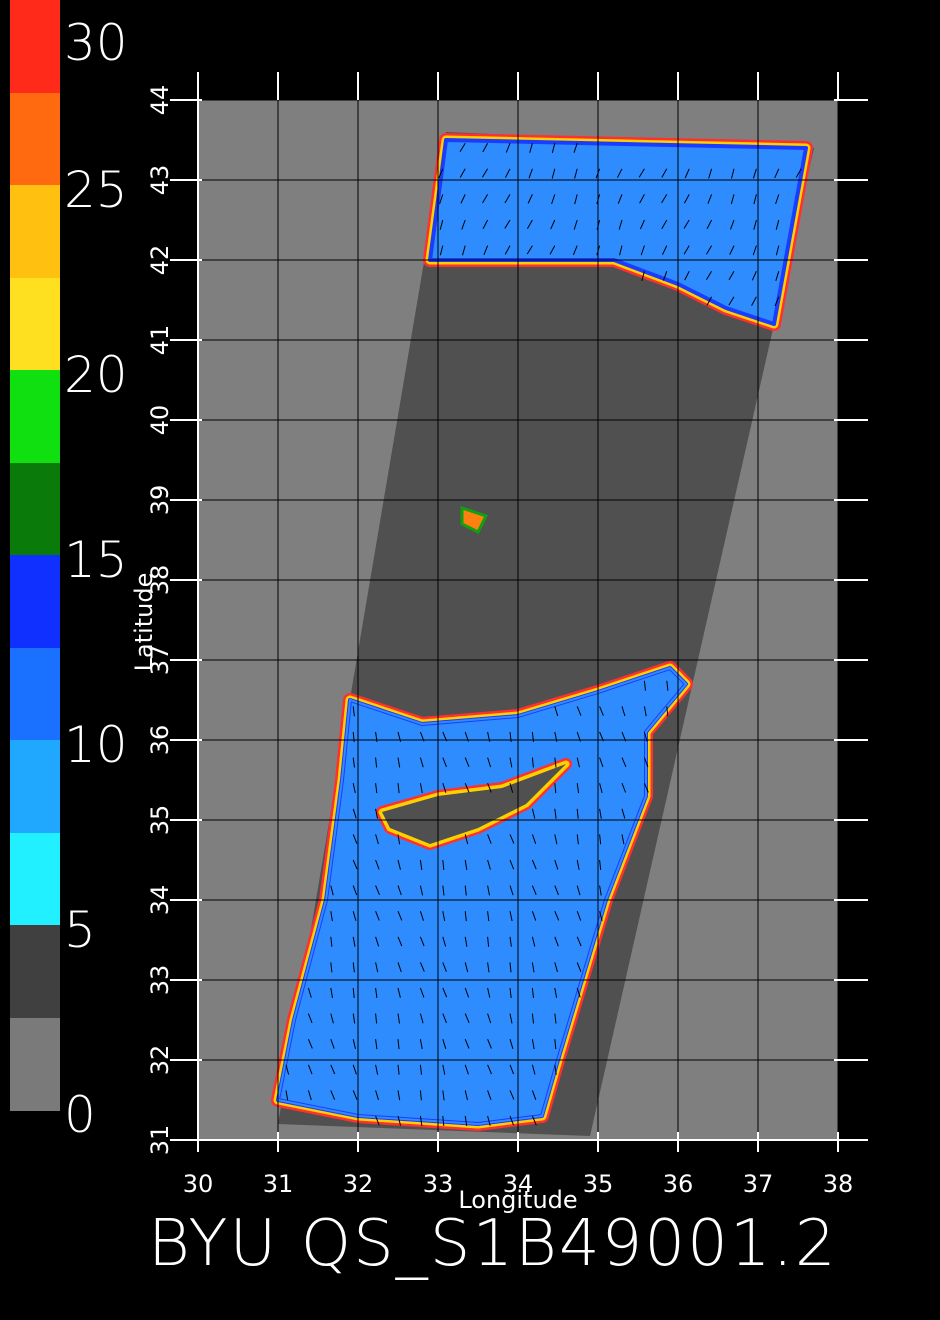 The height and width of the screenshot is (1320, 940). What do you see at coordinates (160, 980) in the screenshot?
I see `y-tick-label: 33` at bounding box center [160, 980].